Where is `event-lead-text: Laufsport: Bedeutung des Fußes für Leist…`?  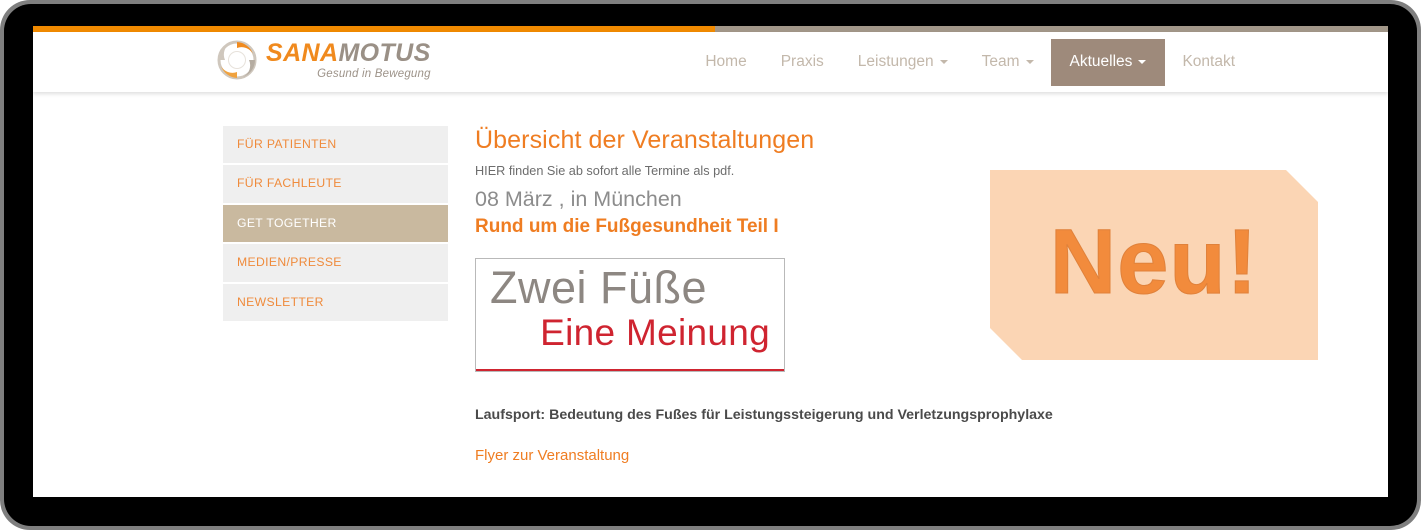
event-lead-text: Laufsport: Bedeutung des Fußes für Leist… is located at coordinates (764, 415).